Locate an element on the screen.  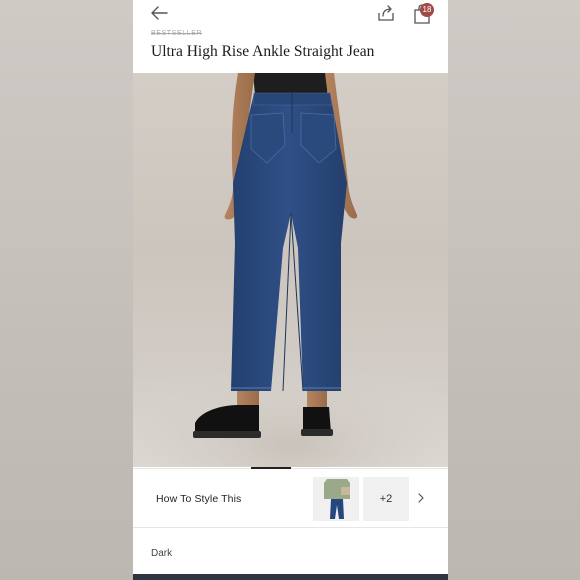
bestseller-badge: BESTSELLER is located at coordinates (177, 33).